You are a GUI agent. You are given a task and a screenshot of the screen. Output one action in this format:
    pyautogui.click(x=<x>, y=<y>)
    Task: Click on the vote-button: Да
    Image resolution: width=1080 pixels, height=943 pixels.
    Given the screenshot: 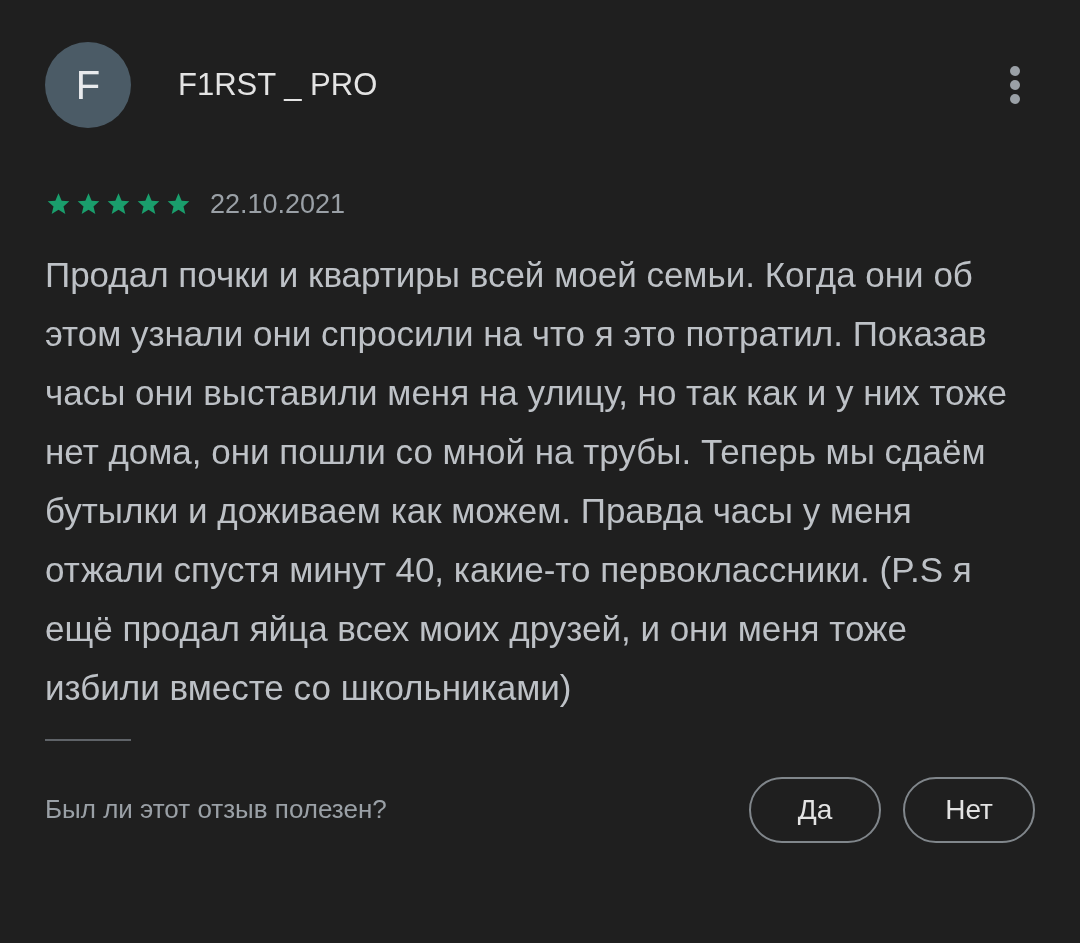 What is the action you would take?
    pyautogui.click(x=815, y=809)
    